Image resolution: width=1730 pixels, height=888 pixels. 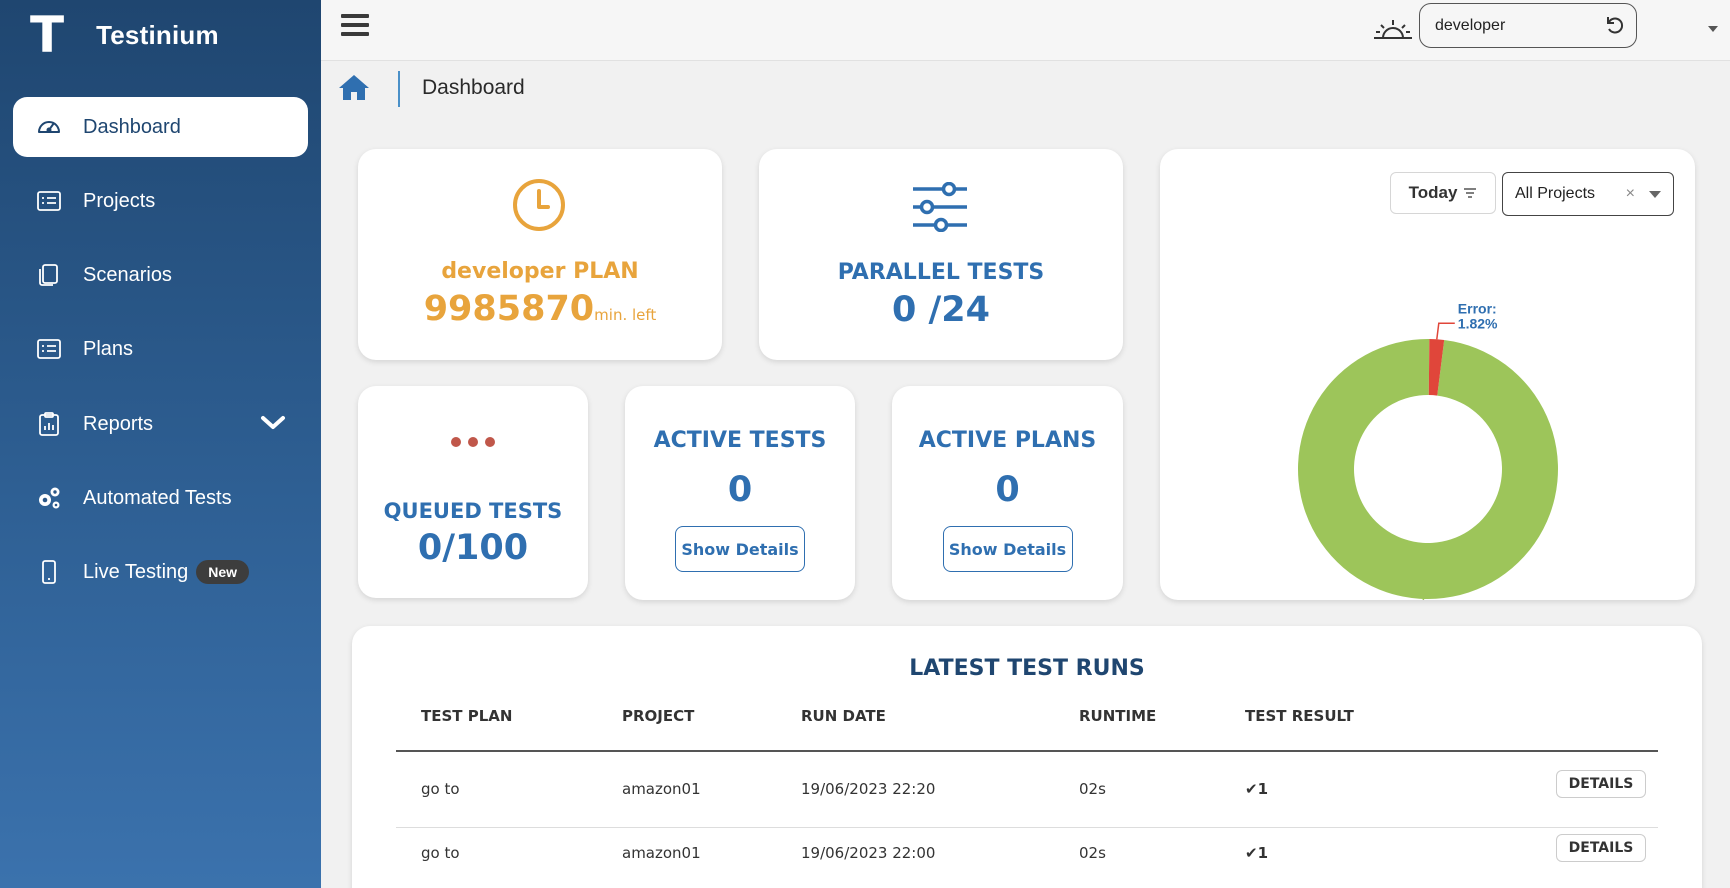 What do you see at coordinates (868, 853) in the screenshot?
I see `cell-run-date: 19/06/2023 22:00` at bounding box center [868, 853].